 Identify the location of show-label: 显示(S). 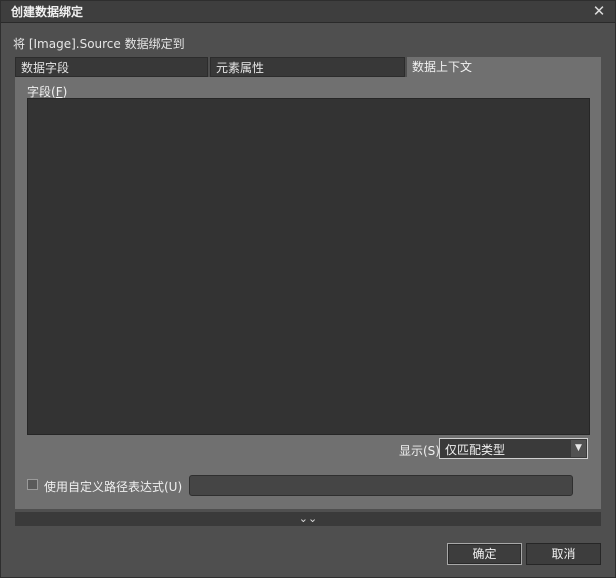
(419, 451).